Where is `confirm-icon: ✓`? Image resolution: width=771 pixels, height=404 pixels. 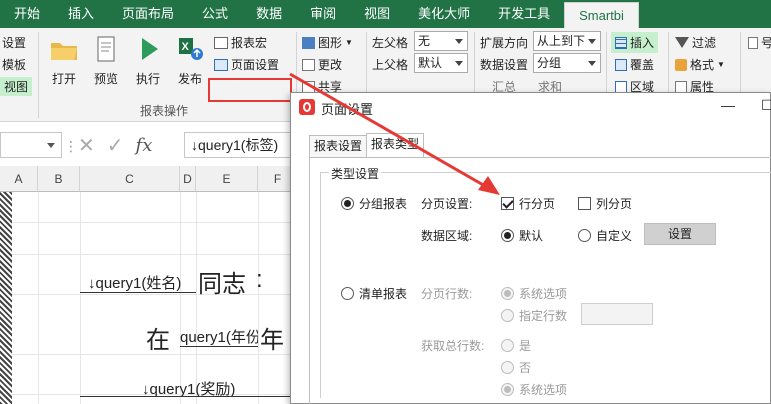 confirm-icon: ✓ is located at coordinates (115, 145).